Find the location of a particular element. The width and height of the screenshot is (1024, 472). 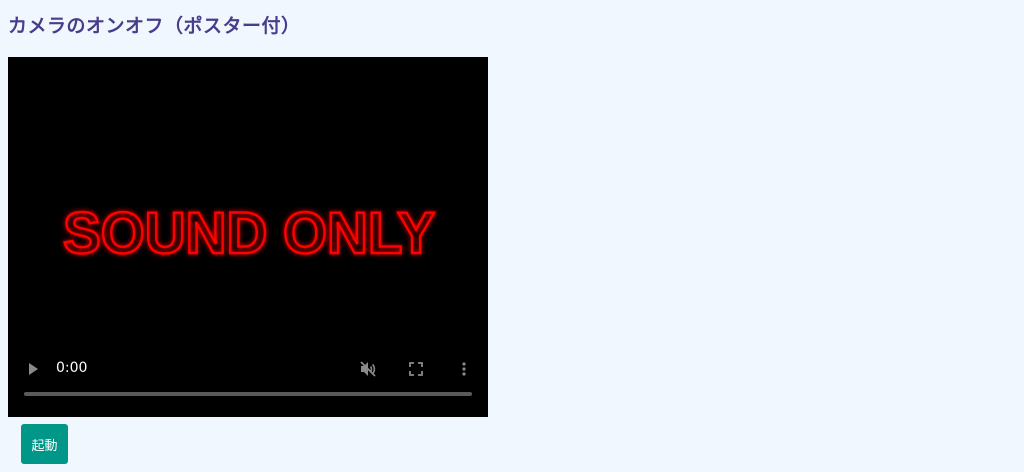

poster-text: SOUND ONLY is located at coordinates (249, 233).